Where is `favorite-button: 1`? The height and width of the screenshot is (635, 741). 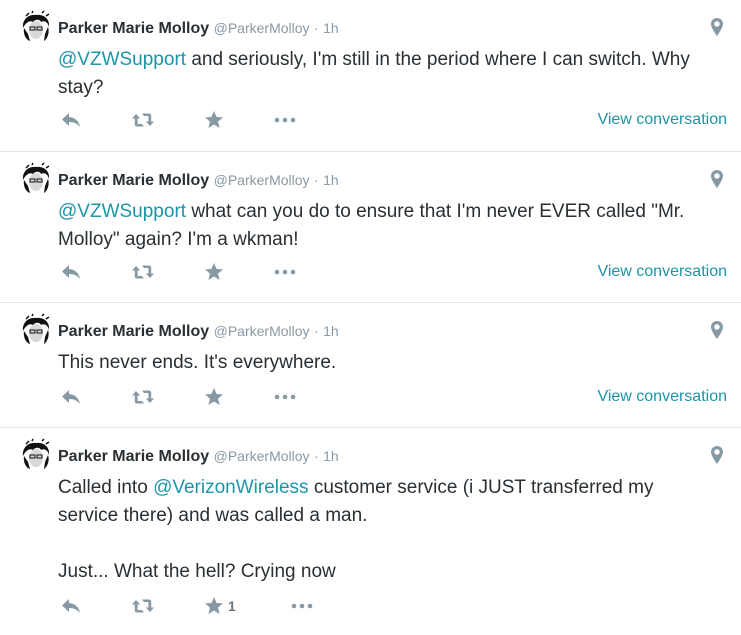
favorite-button: 1 is located at coordinates (220, 606).